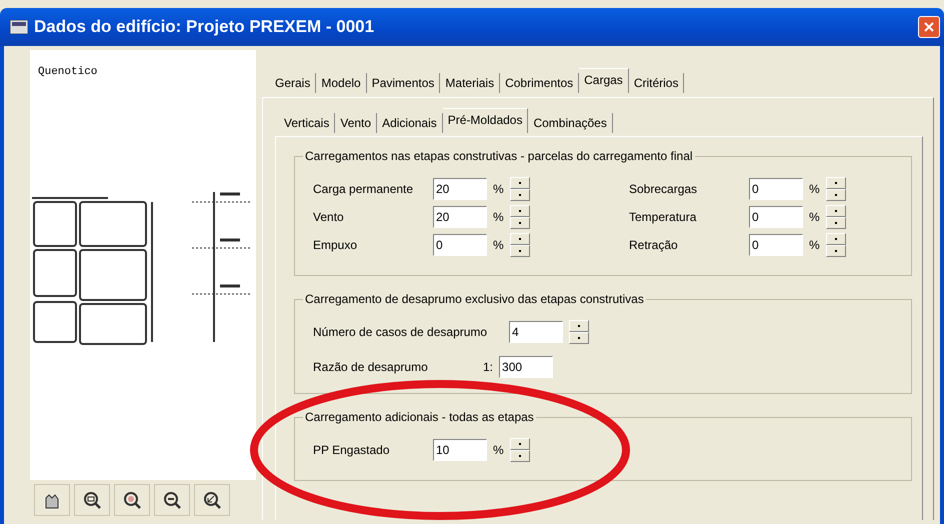  I want to click on tab: Pré-Moldados, so click(485, 120).